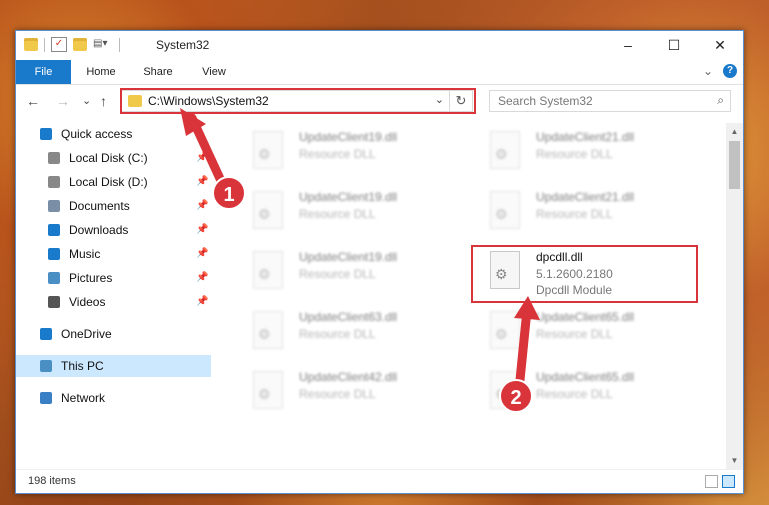 The height and width of the screenshot is (505, 769). Describe the element at coordinates (33, 101) in the screenshot. I see `back-arrow-icon: ←` at that location.